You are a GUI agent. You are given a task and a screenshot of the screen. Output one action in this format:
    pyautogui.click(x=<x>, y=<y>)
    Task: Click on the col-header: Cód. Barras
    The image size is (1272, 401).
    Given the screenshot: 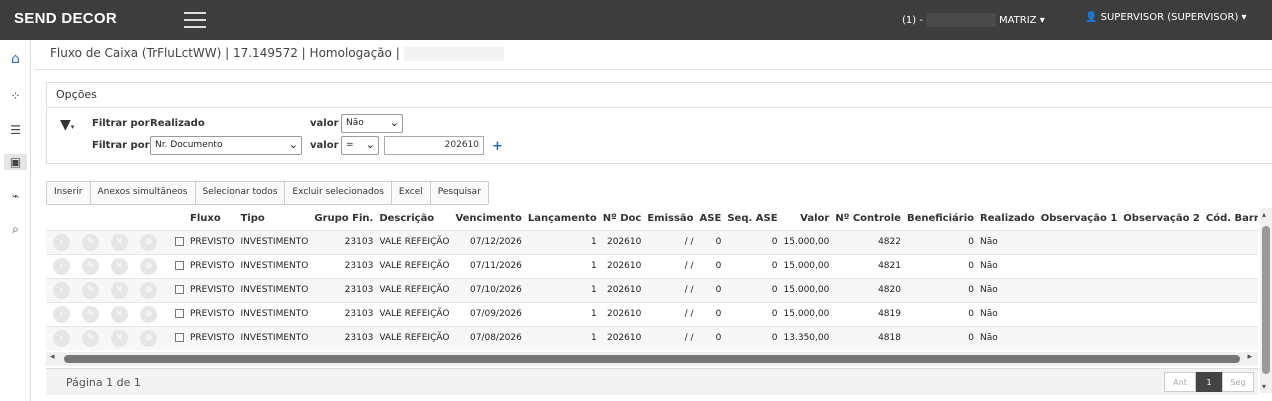 What is the action you would take?
    pyautogui.click(x=1230, y=219)
    